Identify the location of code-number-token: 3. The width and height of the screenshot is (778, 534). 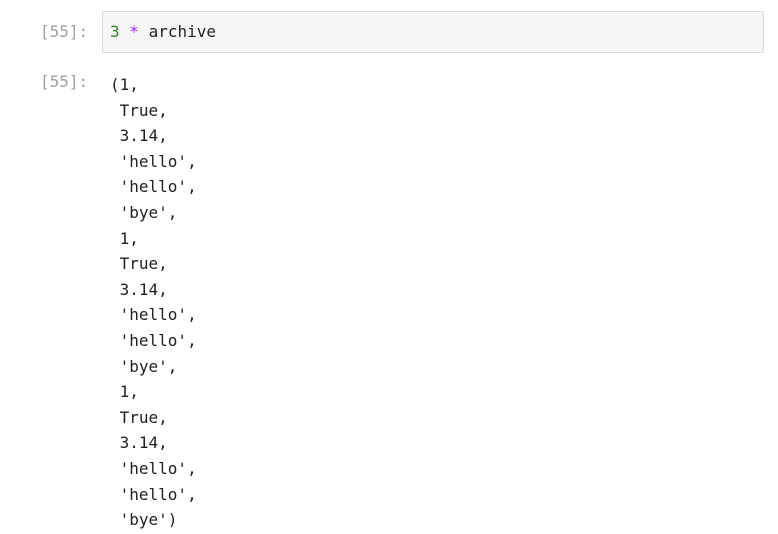
(115, 31).